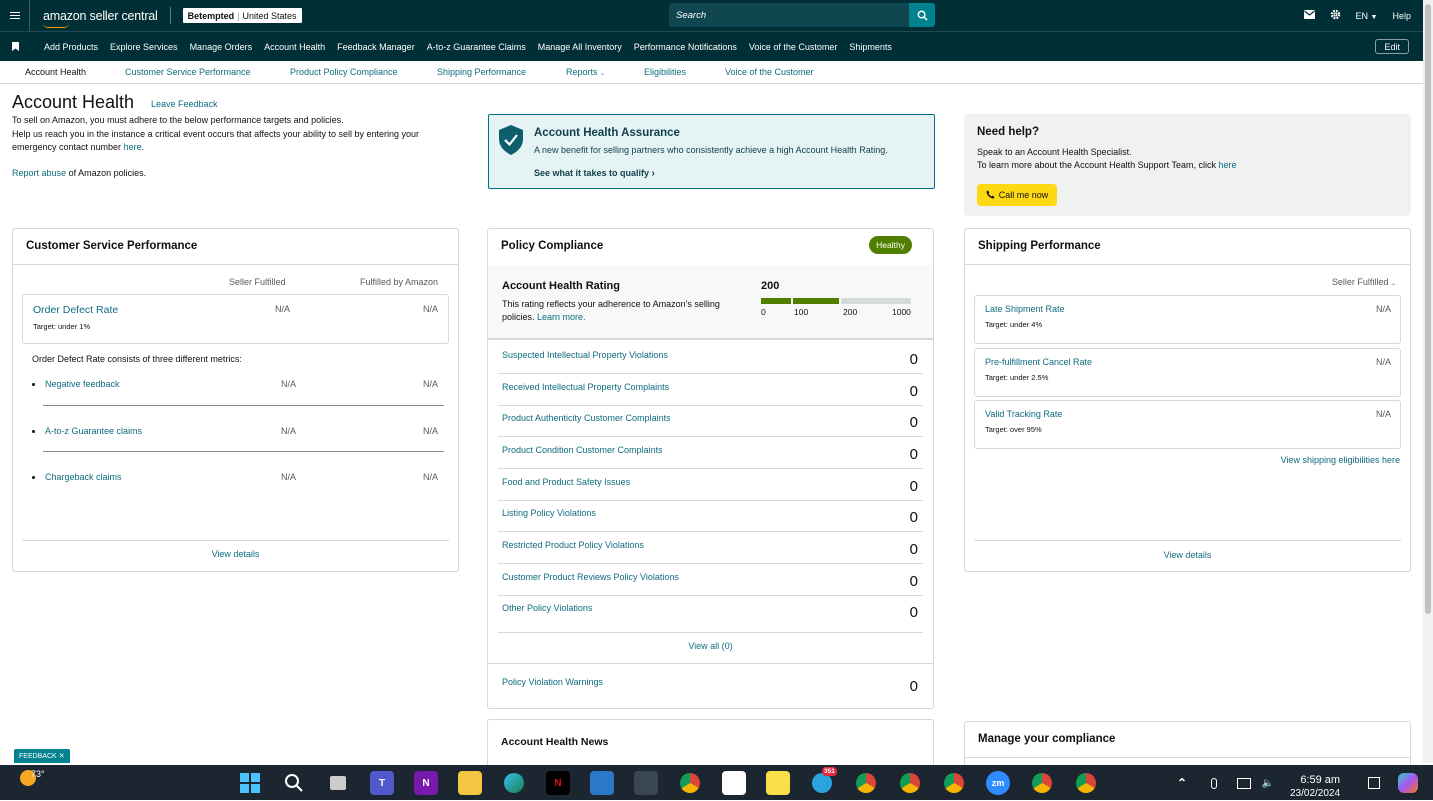 The image size is (1433, 801). What do you see at coordinates (558, 783) in the screenshot?
I see `netflix-icon: N` at bounding box center [558, 783].